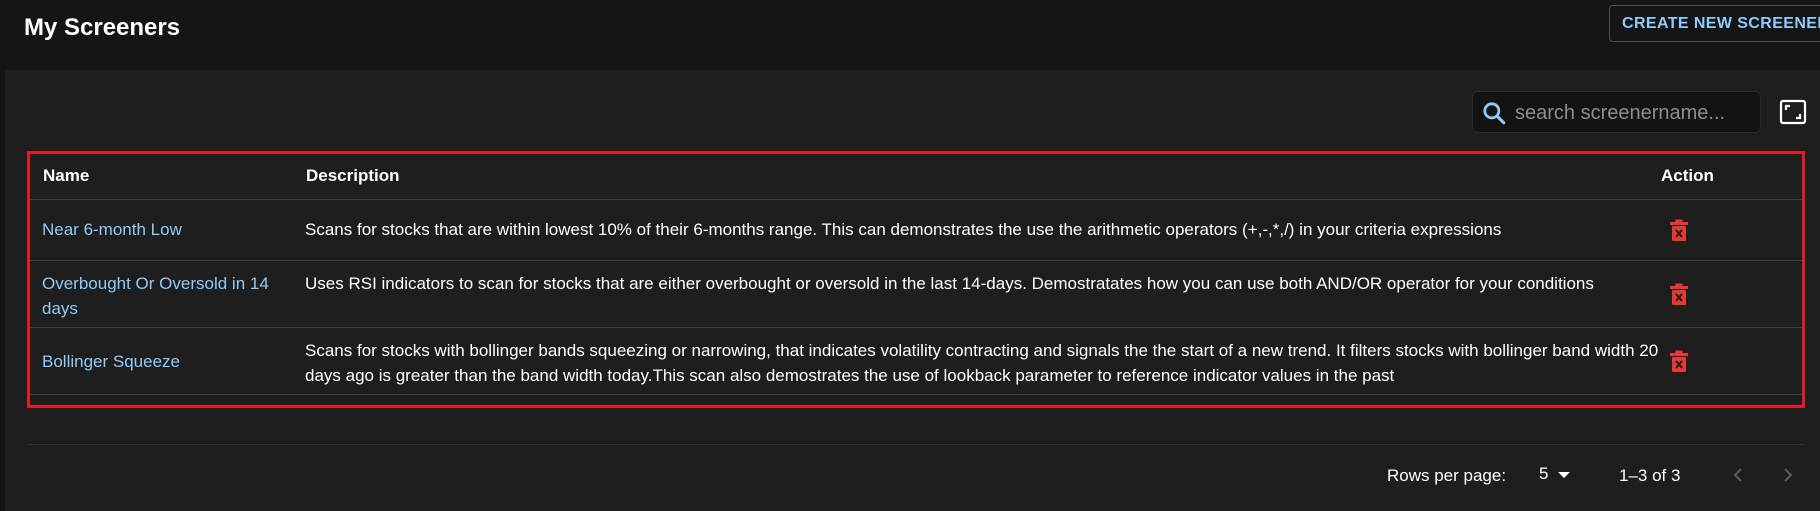 The width and height of the screenshot is (1820, 511). What do you see at coordinates (162, 229) in the screenshot?
I see `screener-name-link: Near 6-month Low` at bounding box center [162, 229].